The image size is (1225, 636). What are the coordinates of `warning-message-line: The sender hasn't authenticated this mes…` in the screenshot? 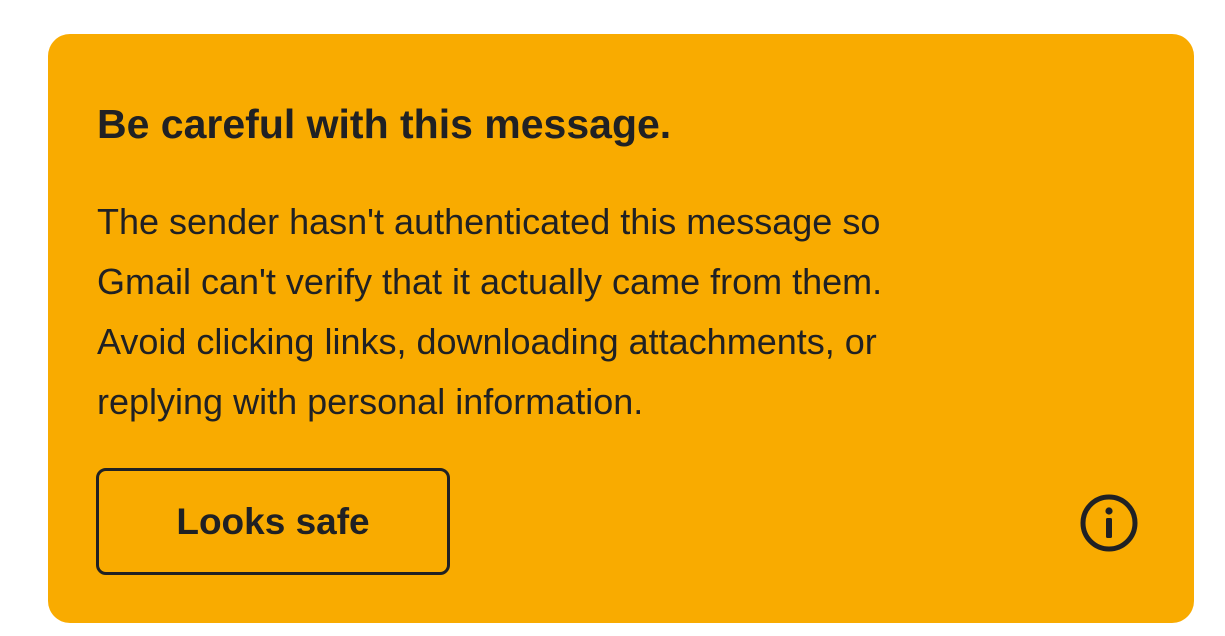 It's located at (489, 221).